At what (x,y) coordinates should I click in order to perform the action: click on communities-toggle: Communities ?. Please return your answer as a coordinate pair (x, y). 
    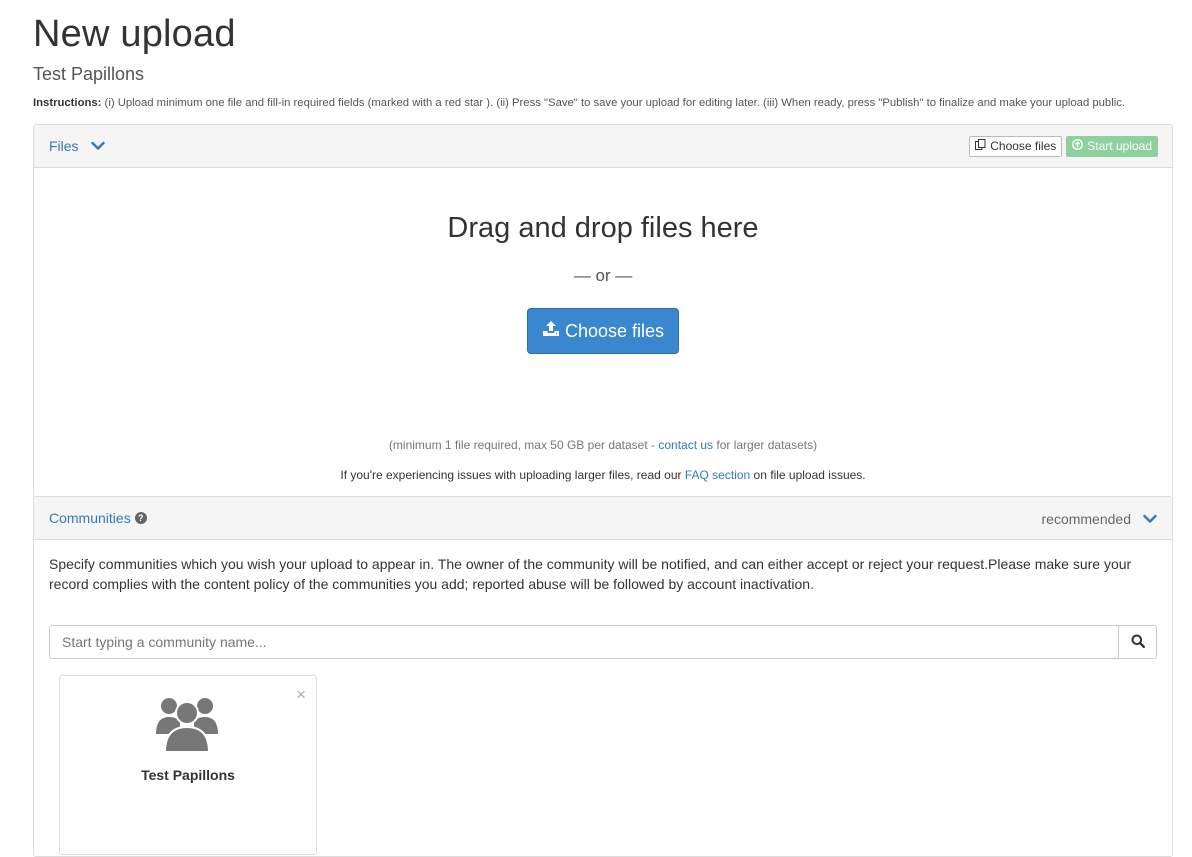
    Looking at the image, I should click on (98, 518).